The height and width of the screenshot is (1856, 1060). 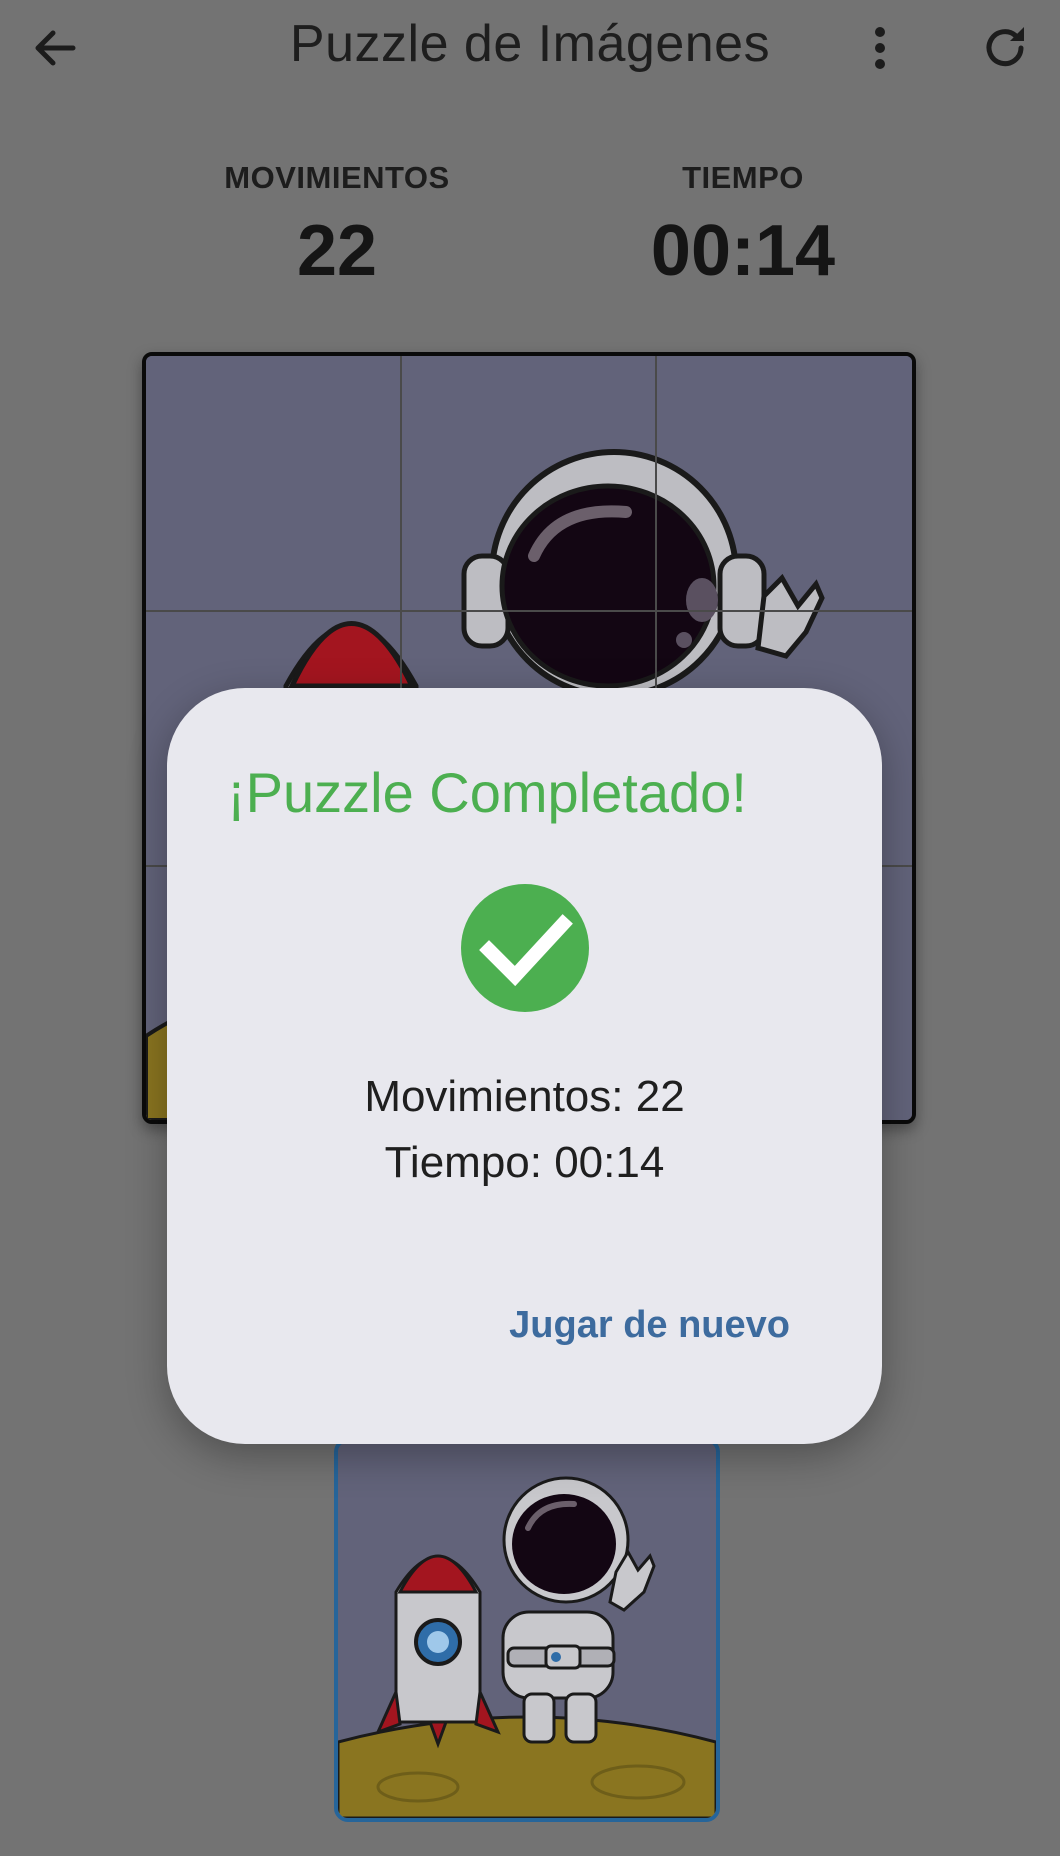 I want to click on refresh-icon, so click(x=1005, y=47).